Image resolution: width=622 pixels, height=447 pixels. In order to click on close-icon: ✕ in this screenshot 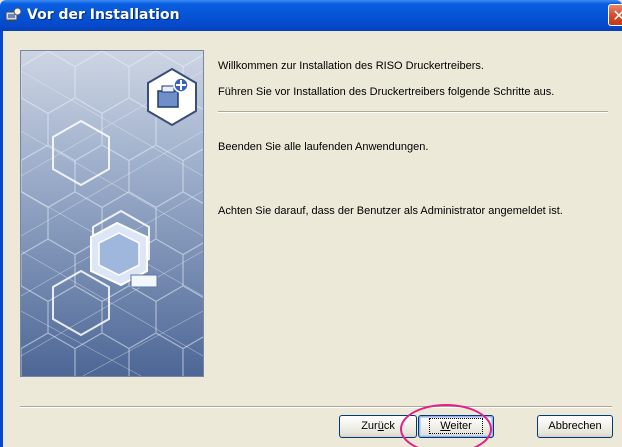, I will do `click(617, 15)`.